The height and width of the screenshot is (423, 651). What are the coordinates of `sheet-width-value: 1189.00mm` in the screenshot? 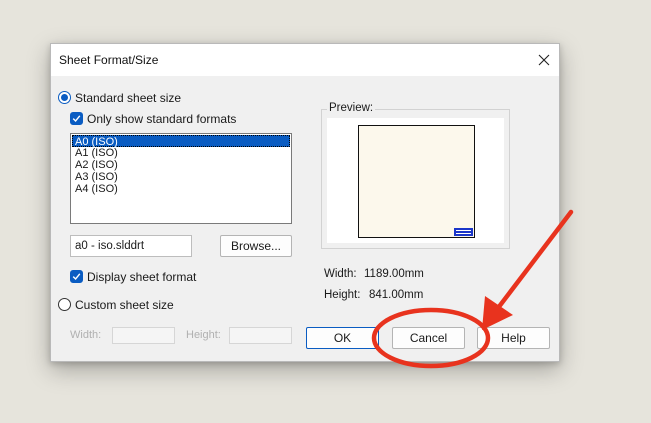 It's located at (394, 274).